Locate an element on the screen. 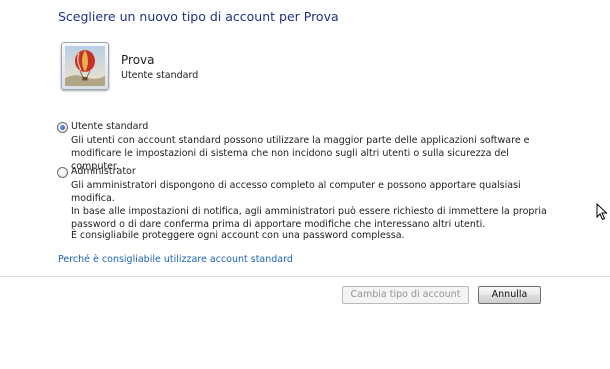 Image resolution: width=610 pixels, height=369 pixels. change-account-type-button: Cambia tipo di account is located at coordinates (405, 295).